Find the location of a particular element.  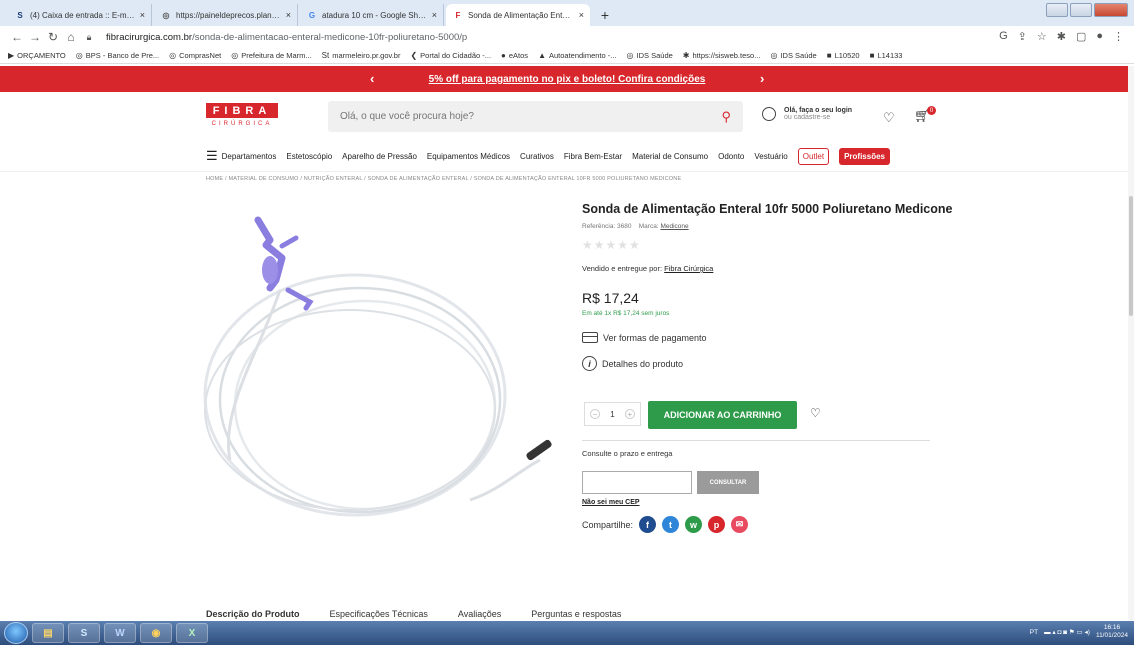

quantity-increase-button: + is located at coordinates (629, 414).